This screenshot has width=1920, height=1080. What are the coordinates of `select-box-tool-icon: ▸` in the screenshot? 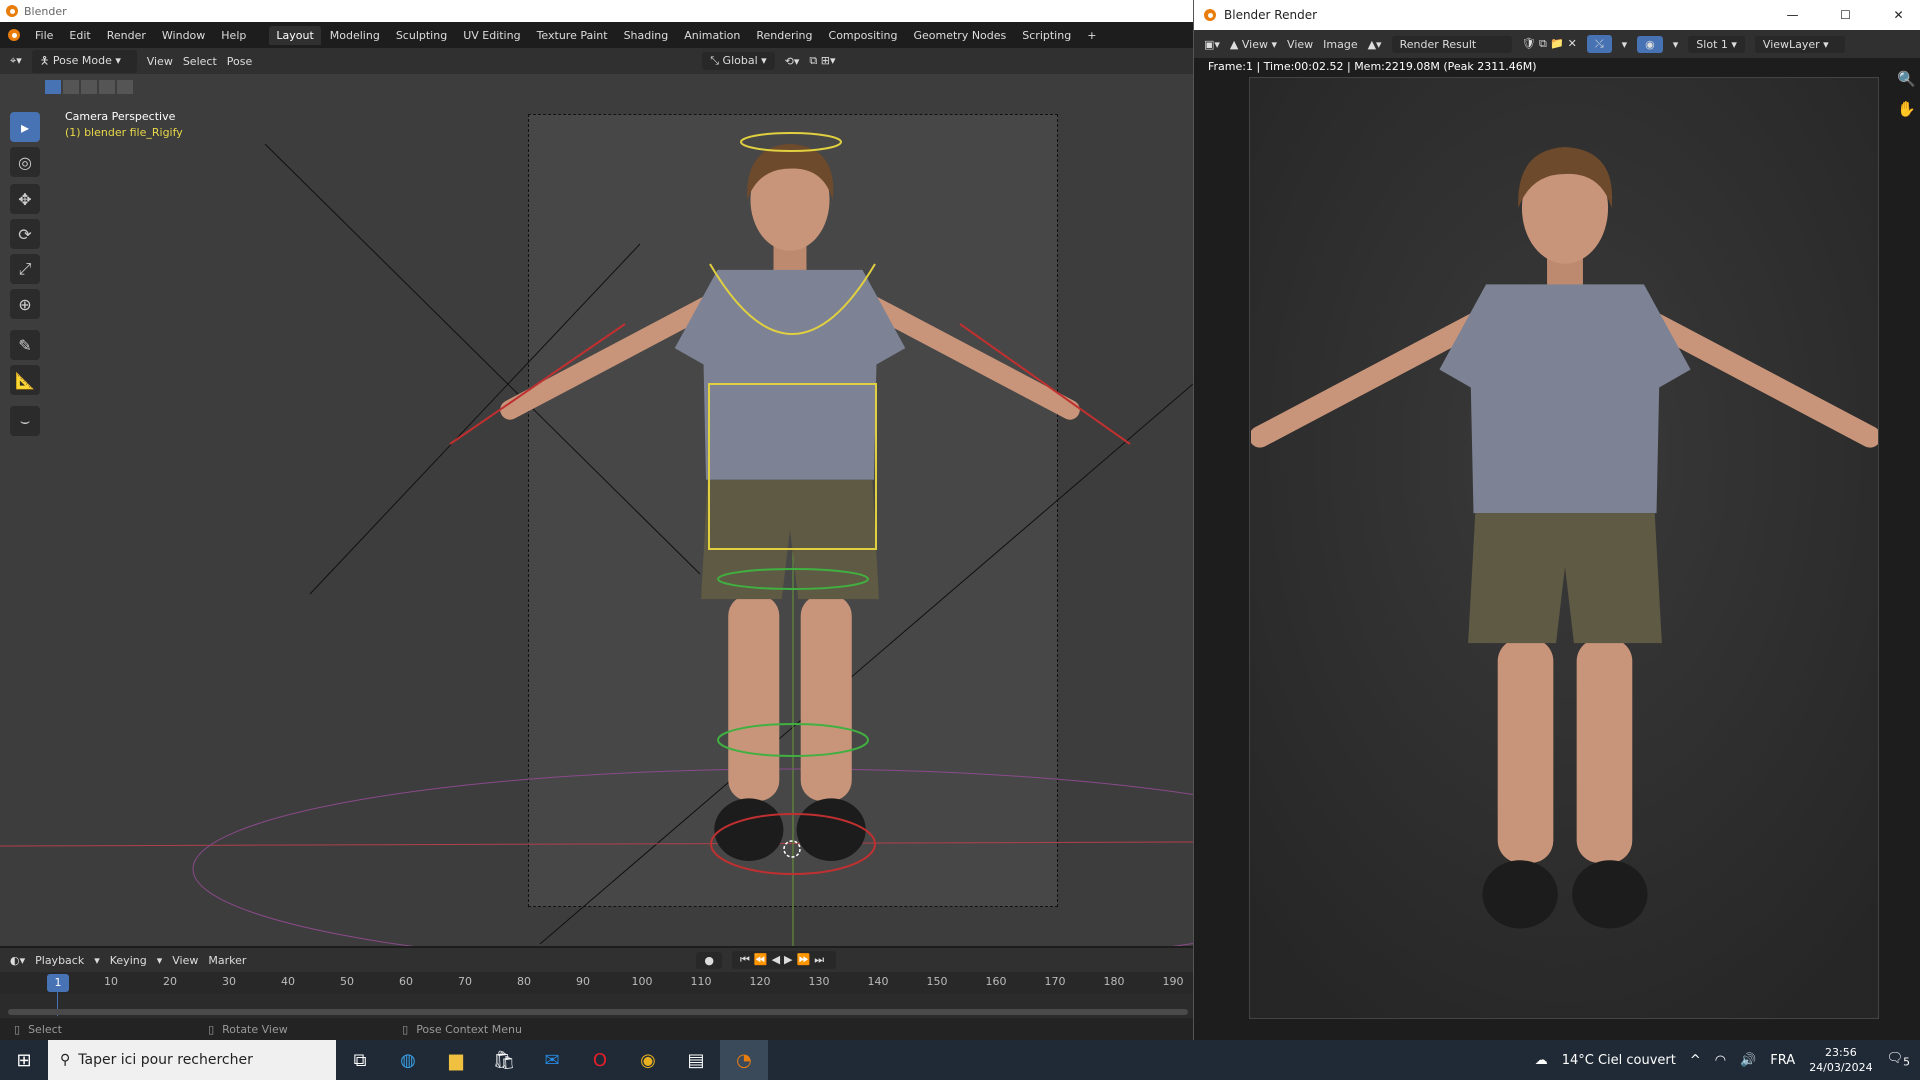 It's located at (25, 127).